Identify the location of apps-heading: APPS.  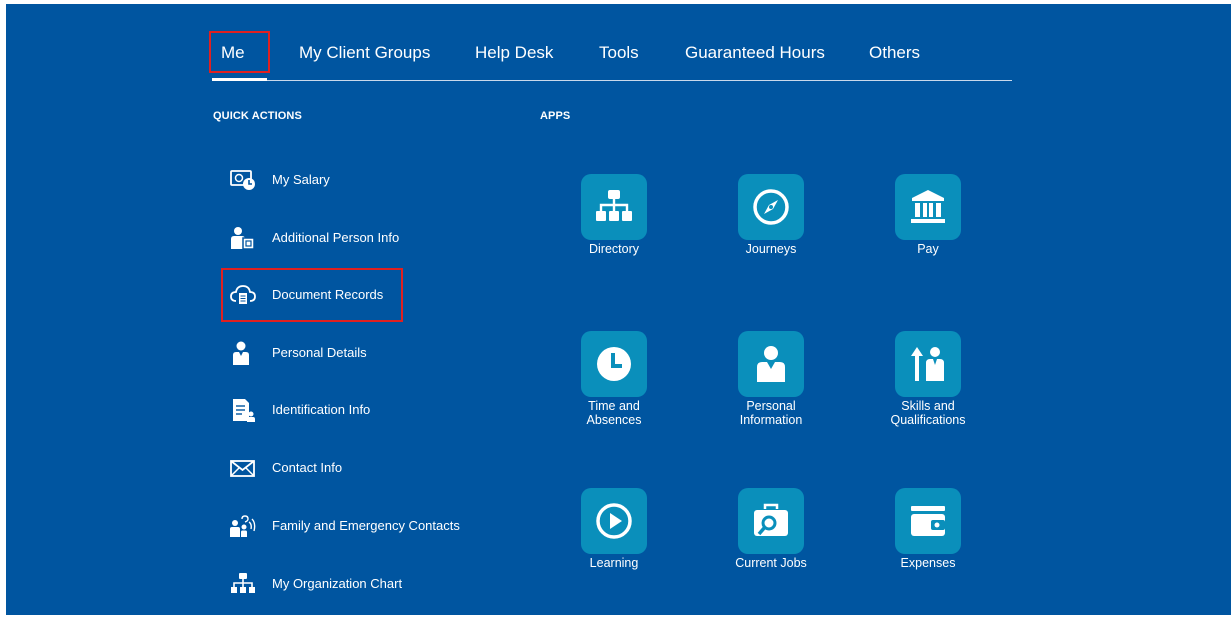
(555, 116).